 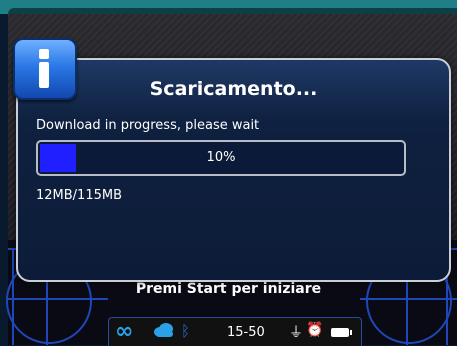 I want to click on progress-bar: 10%, so click(x=221, y=158).